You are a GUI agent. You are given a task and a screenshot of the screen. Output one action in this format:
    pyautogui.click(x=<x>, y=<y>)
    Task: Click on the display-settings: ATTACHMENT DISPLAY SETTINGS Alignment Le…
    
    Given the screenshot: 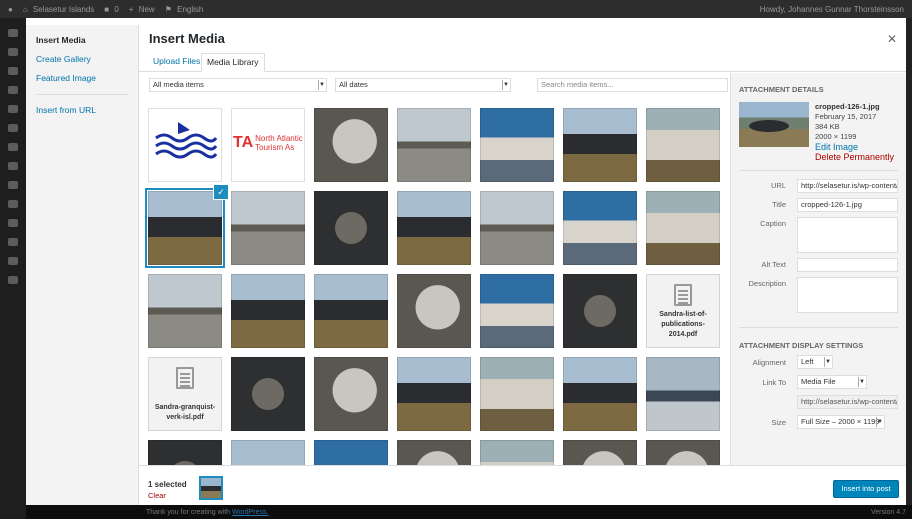 What is the action you would take?
    pyautogui.click(x=818, y=378)
    